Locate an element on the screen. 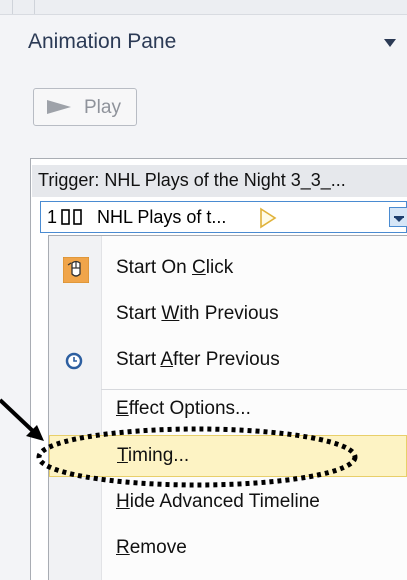 The height and width of the screenshot is (580, 407). annotation-overlay is located at coordinates (179, 443).